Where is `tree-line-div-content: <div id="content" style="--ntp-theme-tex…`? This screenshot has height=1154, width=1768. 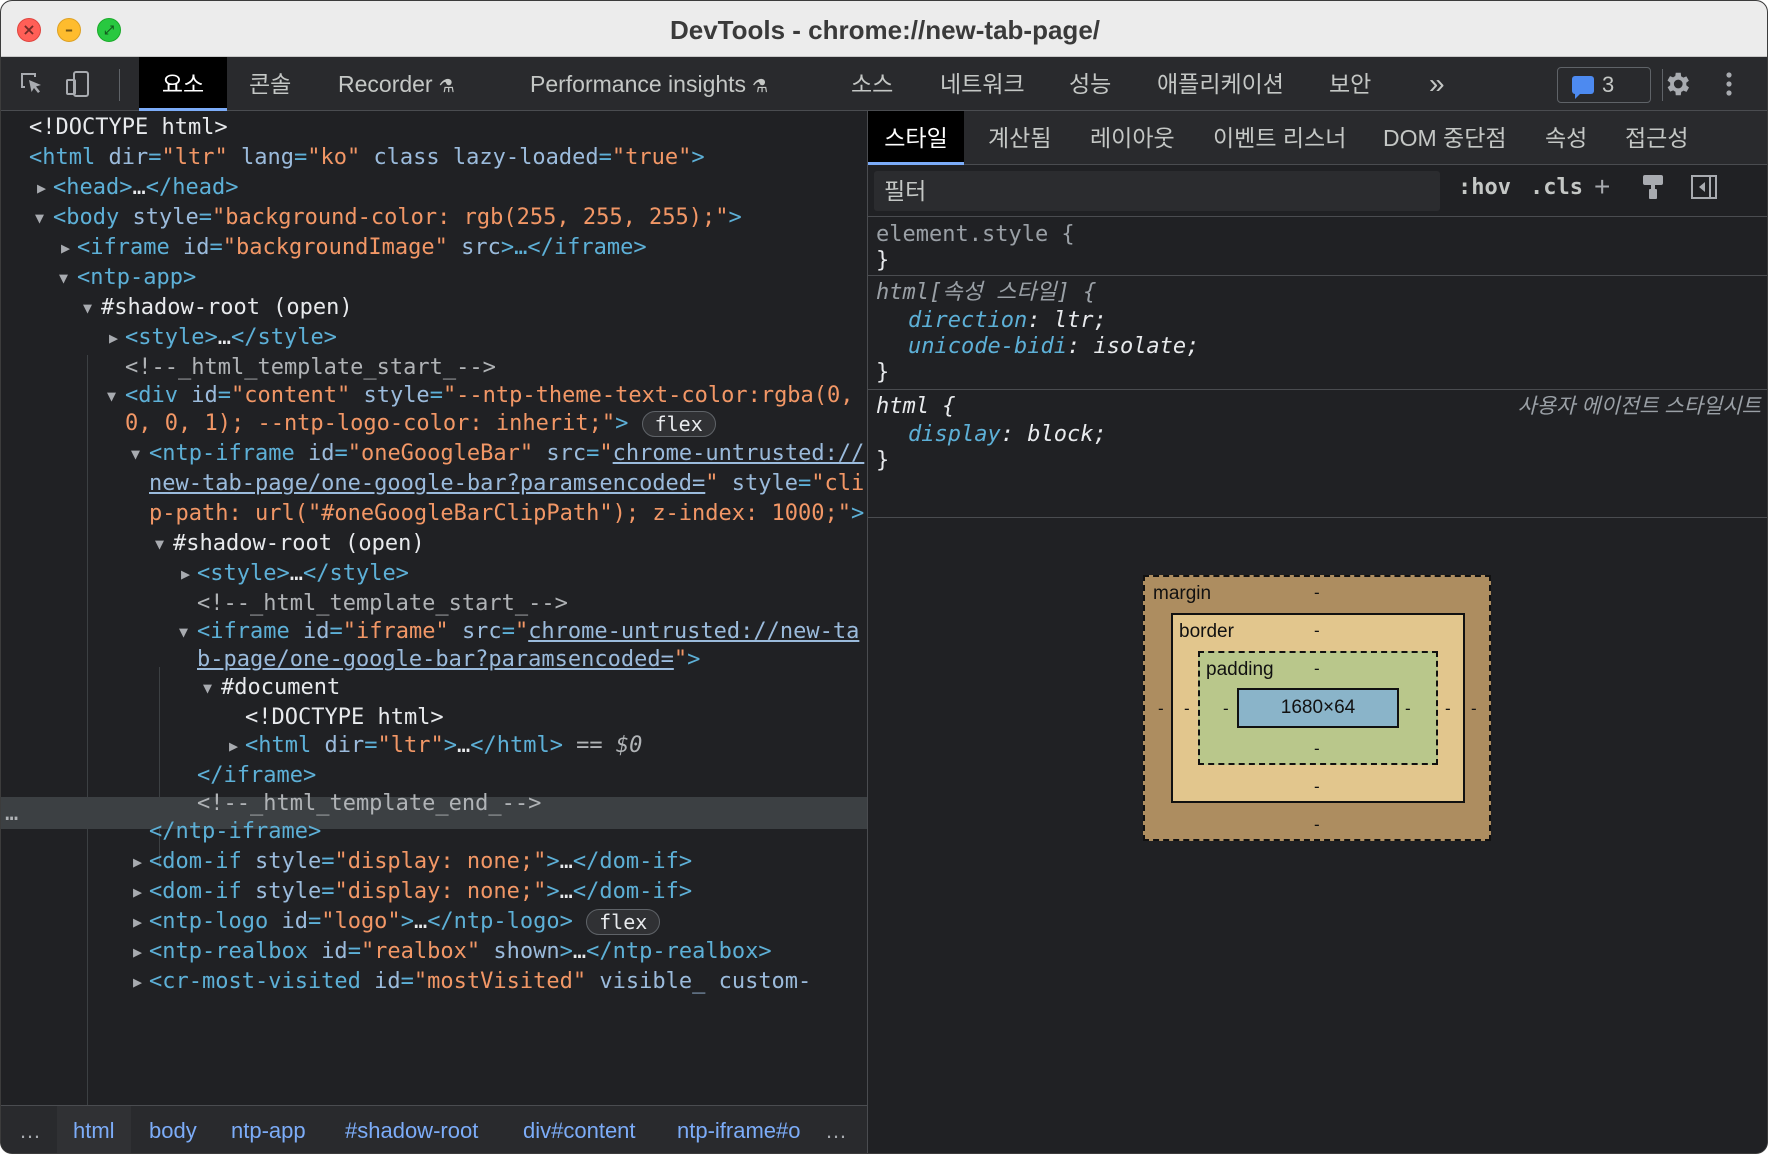
tree-line-div-content: <div id="content" style="--ntp-theme-tex… is located at coordinates (489, 396).